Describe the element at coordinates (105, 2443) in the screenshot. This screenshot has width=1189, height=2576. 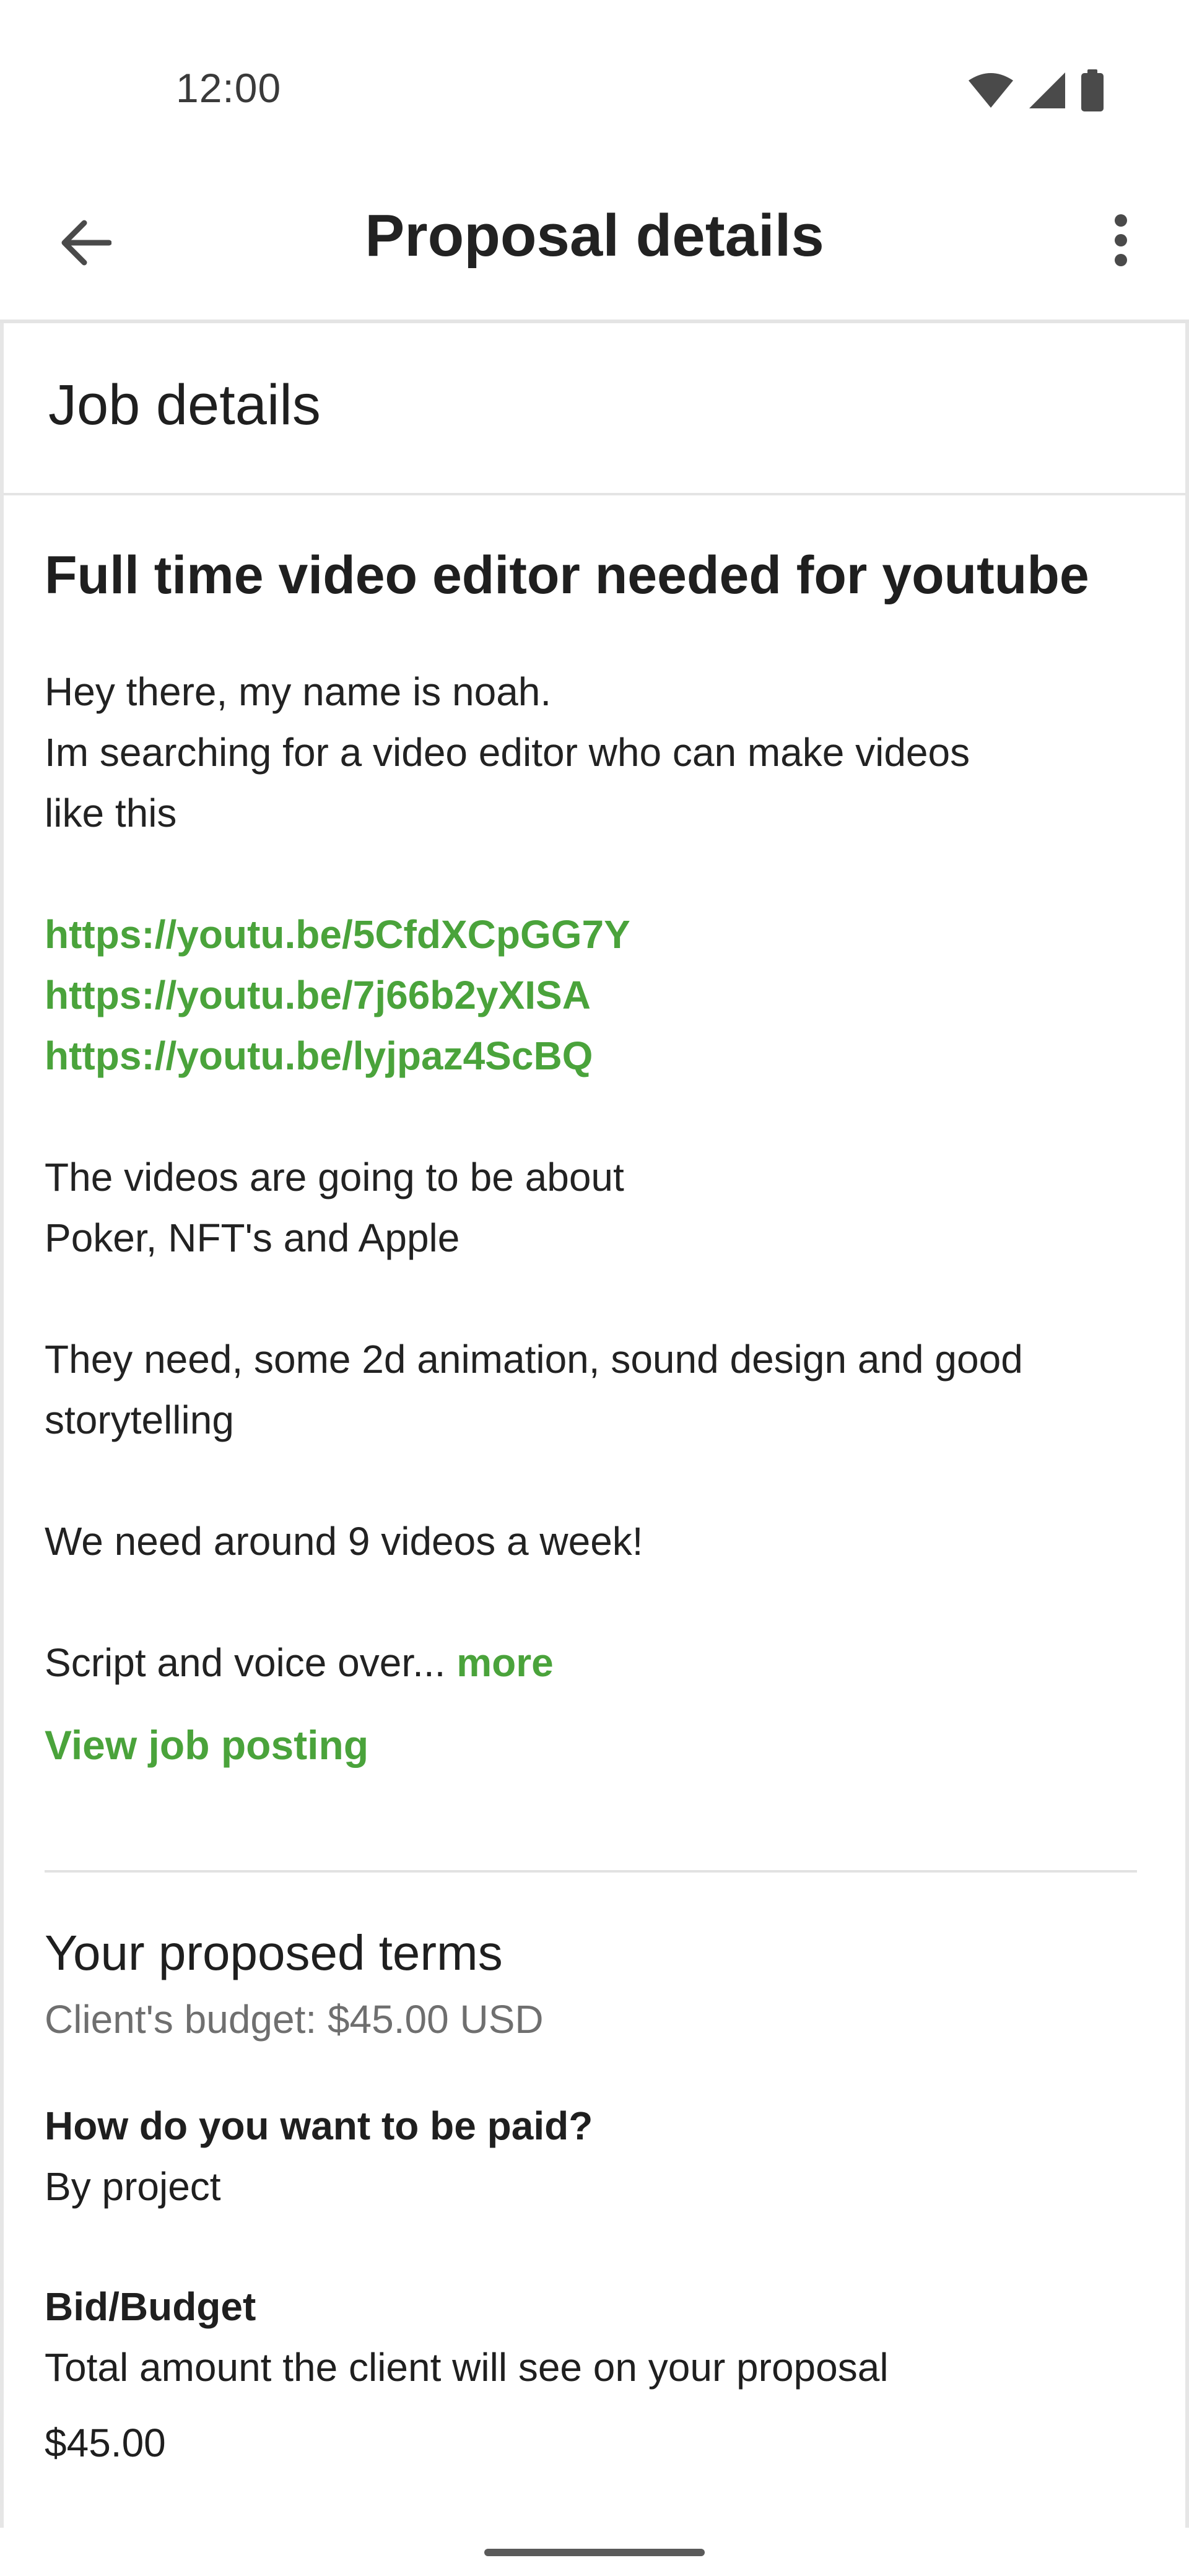
I see `bid-budget-value: $45.00` at that location.